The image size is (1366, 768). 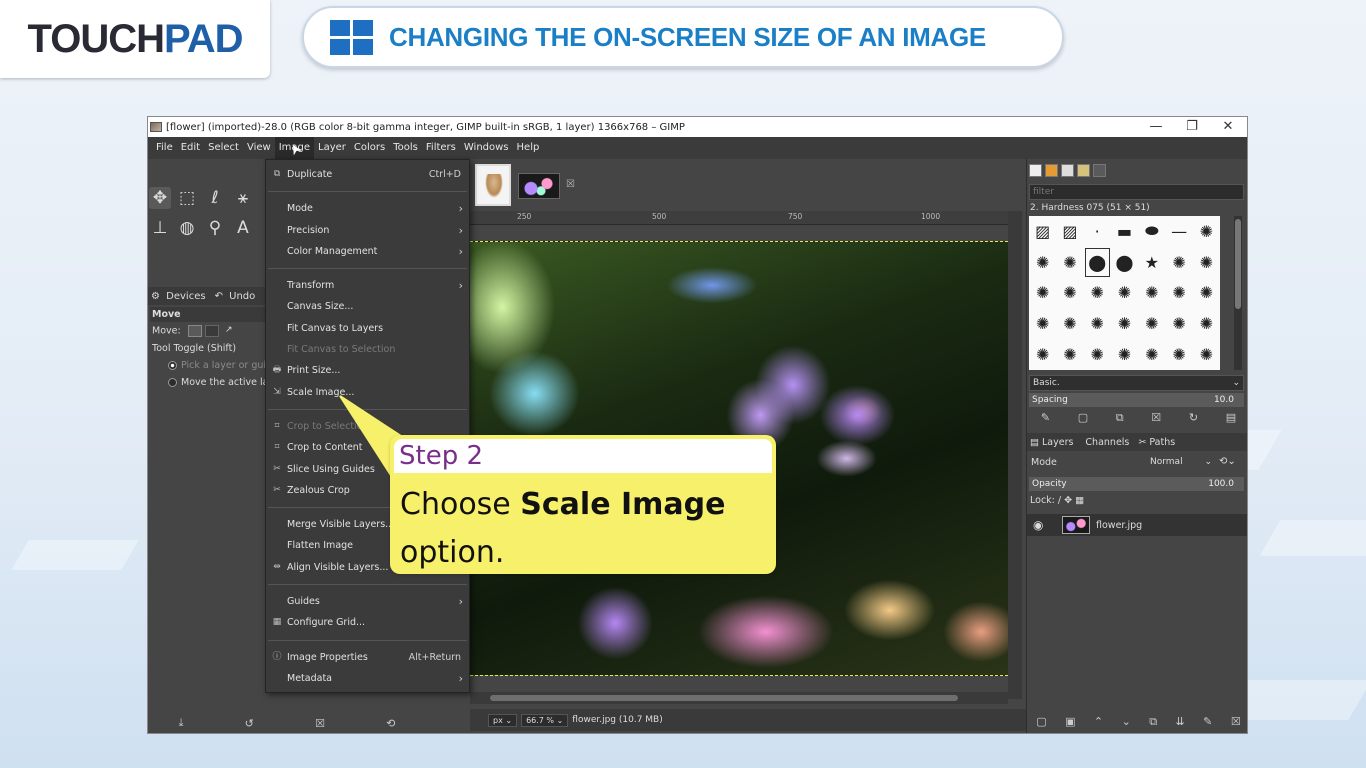 I want to click on menu-windows: Windows, so click(x=486, y=148).